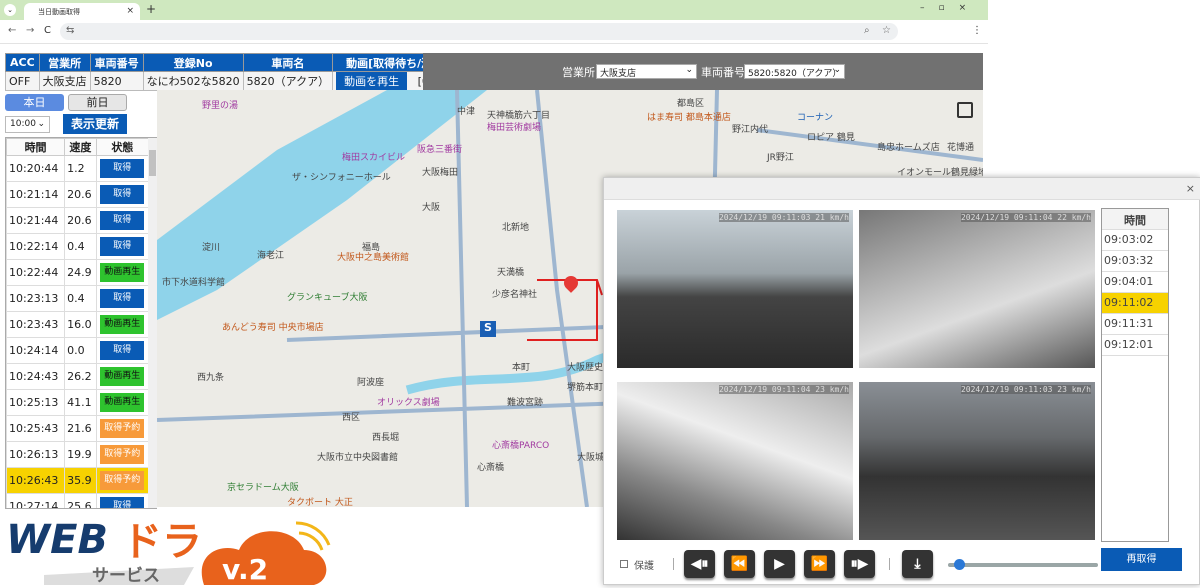 The height and width of the screenshot is (588, 1200). What do you see at coordinates (1190, 188) in the screenshot?
I see `close-icon: ×` at bounding box center [1190, 188].